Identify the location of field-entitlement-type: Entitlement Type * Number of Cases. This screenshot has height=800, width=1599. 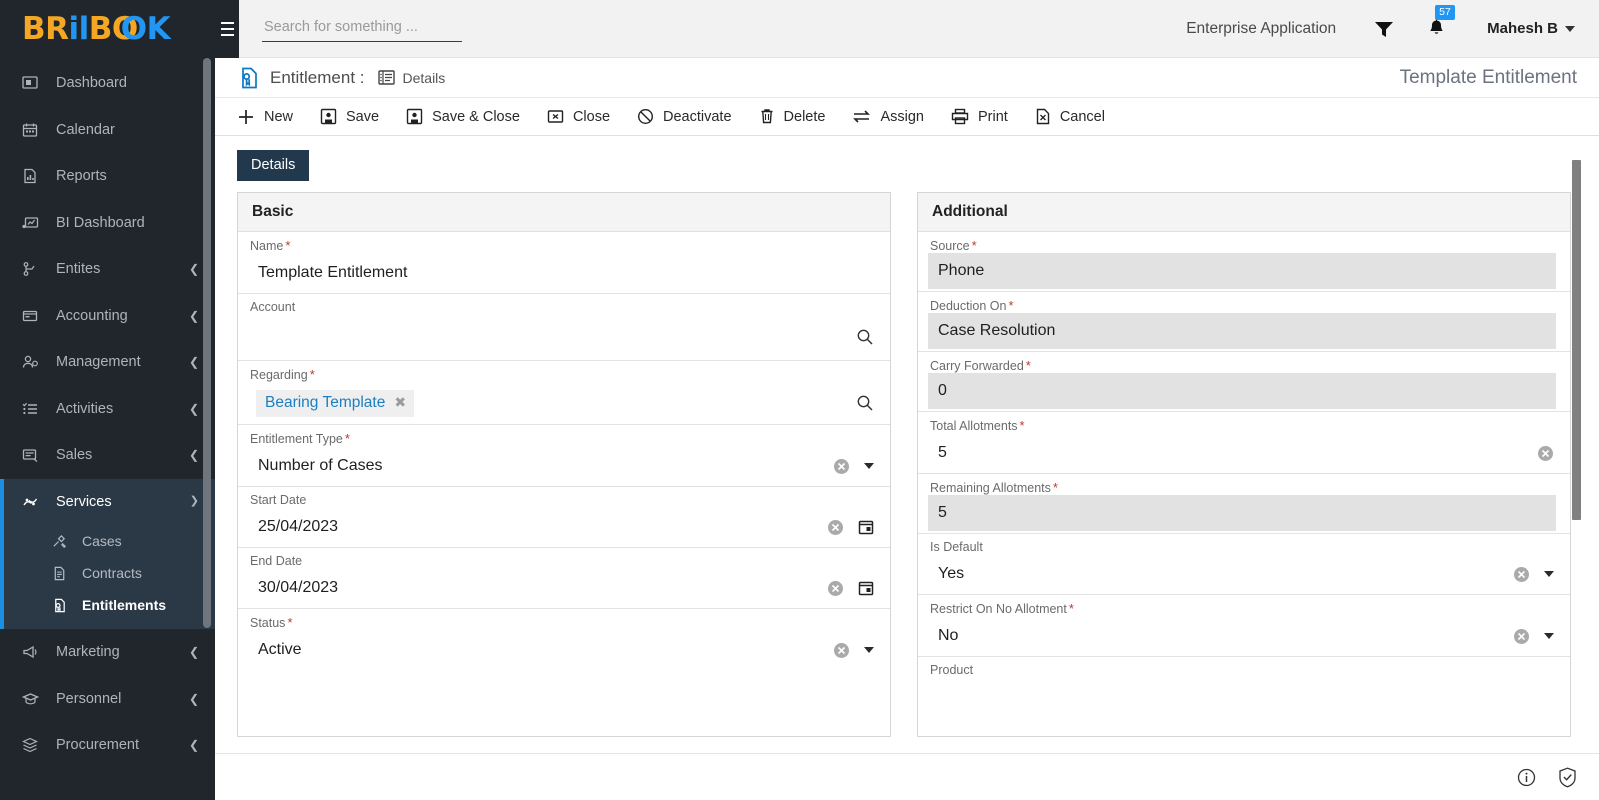
(564, 456).